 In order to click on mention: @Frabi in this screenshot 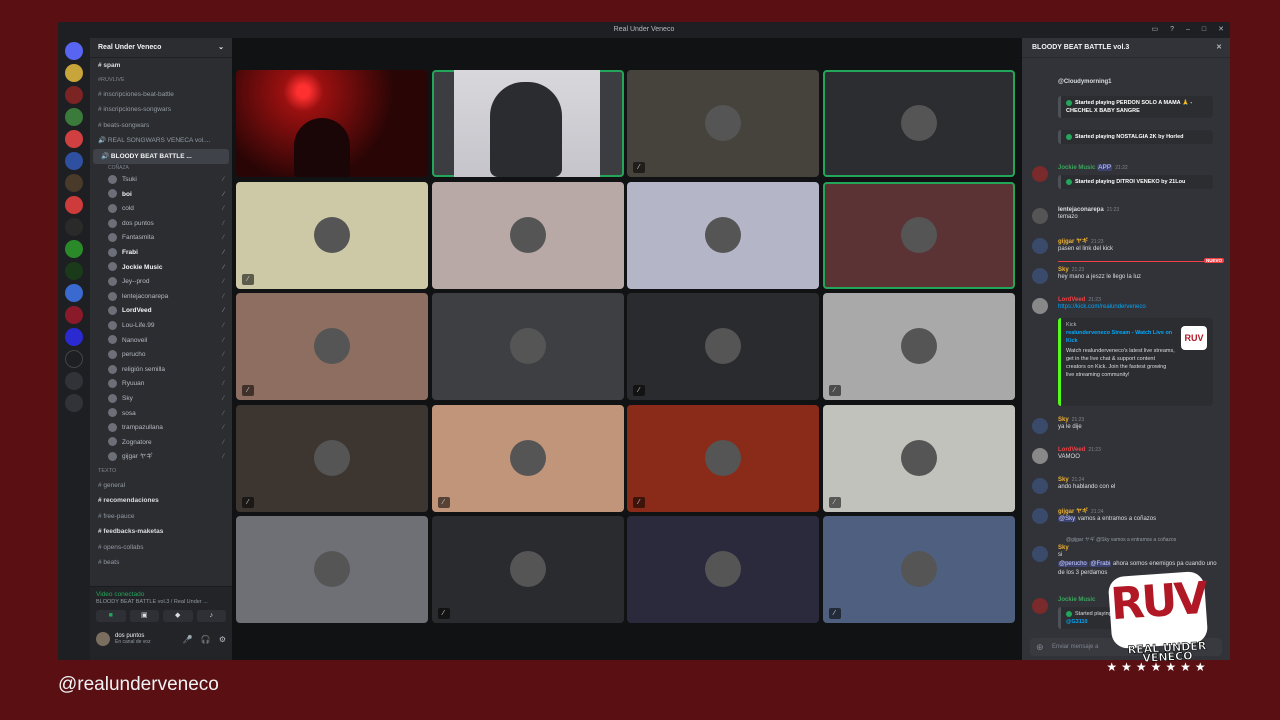, I will do `click(1100, 564)`.